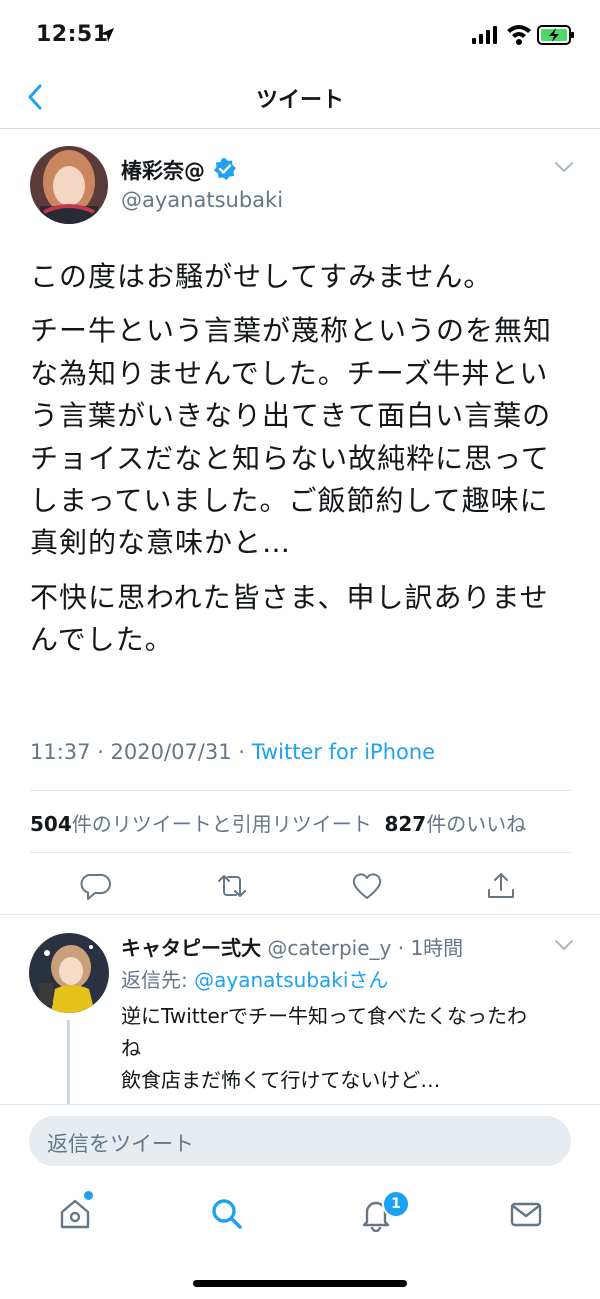  Describe the element at coordinates (324, 1016) in the screenshot. I see `reply-line: 逆にTwitterでチー牛知って食べたくなったわ` at that location.